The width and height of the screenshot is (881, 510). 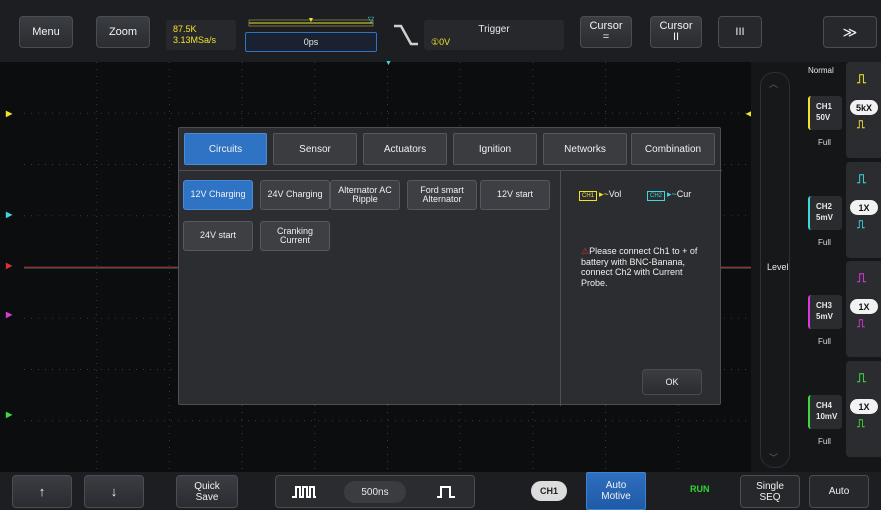 I want to click on ch2-tag: CH2, so click(x=656, y=196).